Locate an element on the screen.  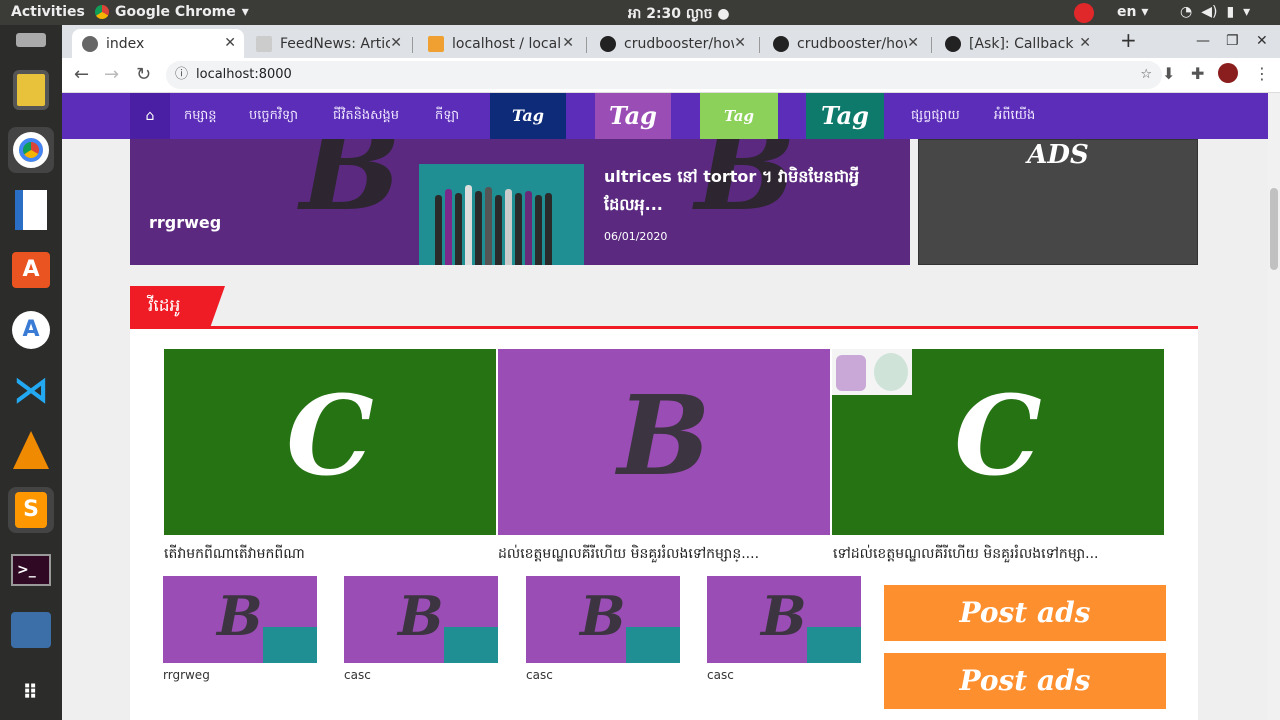
nav-item: ផ្សព្វផ្សាយ is located at coordinates (935, 116).